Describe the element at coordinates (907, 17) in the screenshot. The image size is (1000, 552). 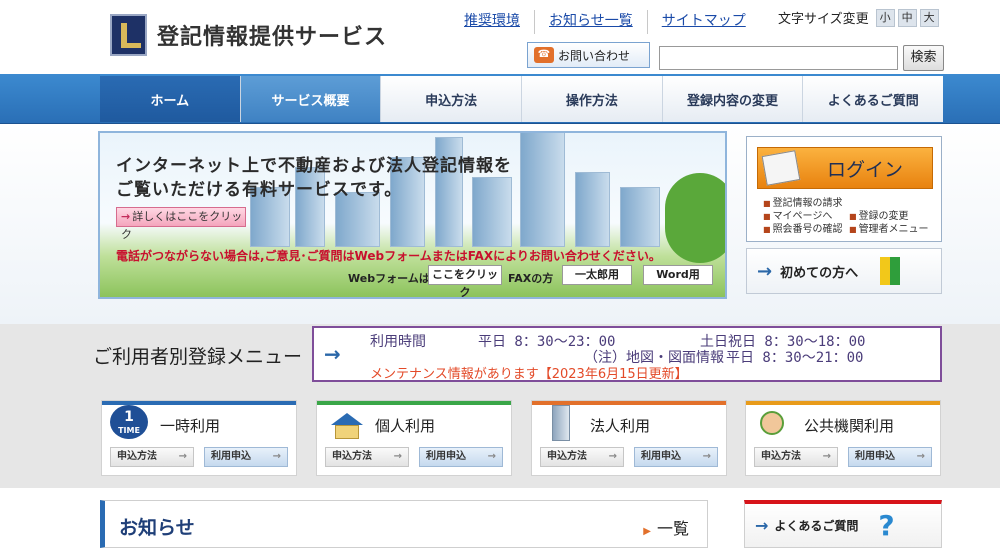
I see `font-size-medium-button: 中` at that location.